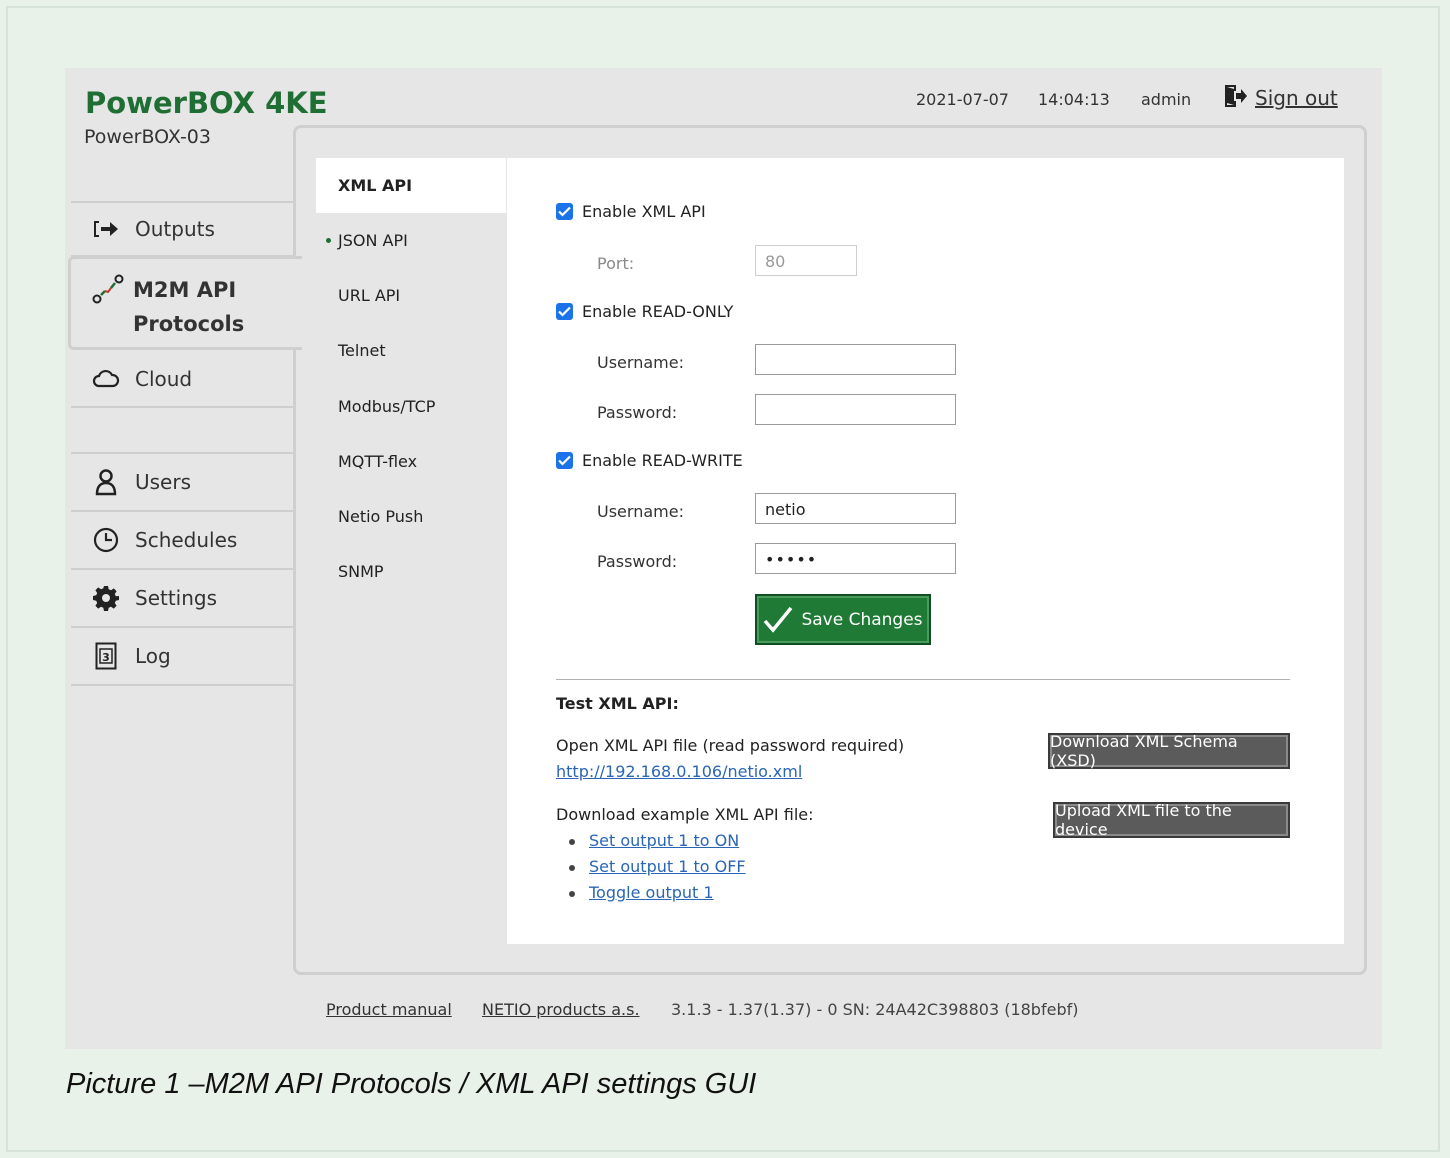 The height and width of the screenshot is (1158, 1450). What do you see at coordinates (855, 558) in the screenshot?
I see `rw-password-input: •••••` at bounding box center [855, 558].